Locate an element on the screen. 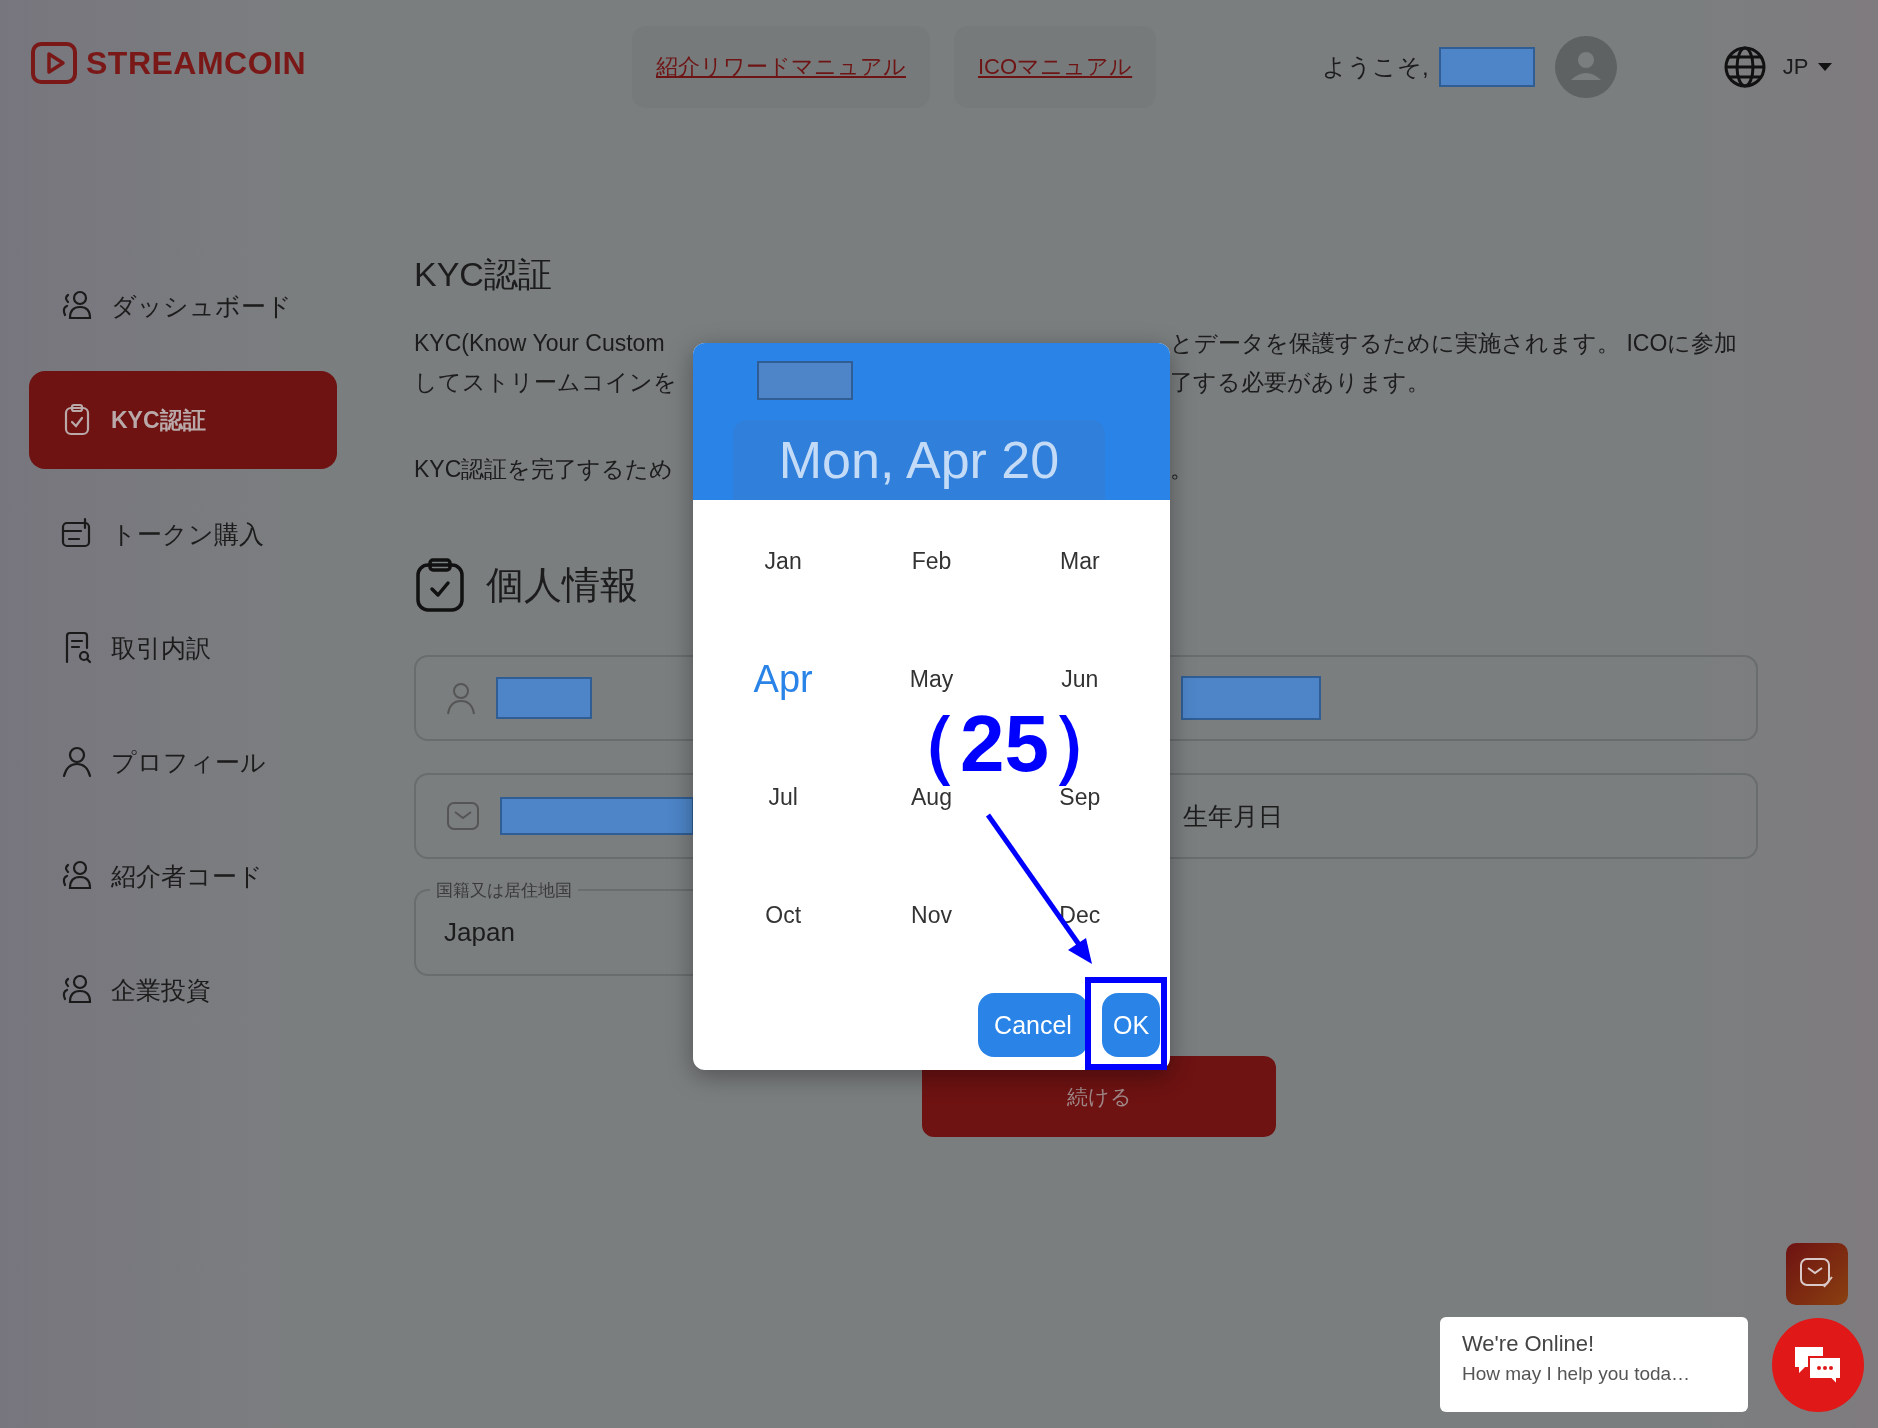 The image size is (1878, 1428). intro-text: してストリームコインを is located at coordinates (546, 382).